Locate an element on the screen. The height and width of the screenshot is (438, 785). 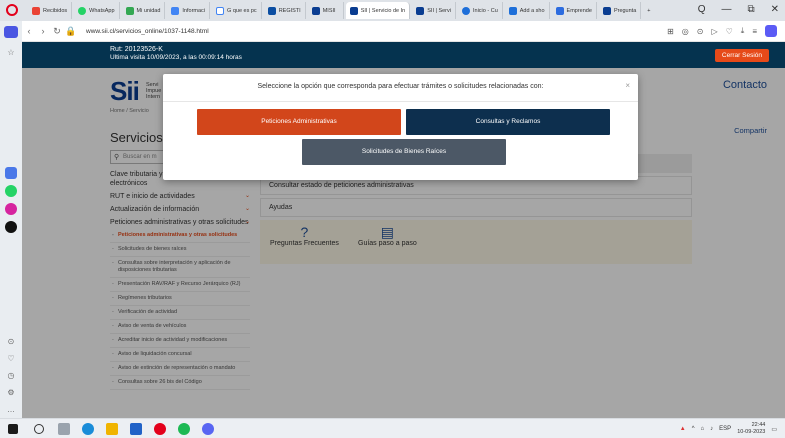
tab-label: Mi unidad is located at coordinates (148, 10).